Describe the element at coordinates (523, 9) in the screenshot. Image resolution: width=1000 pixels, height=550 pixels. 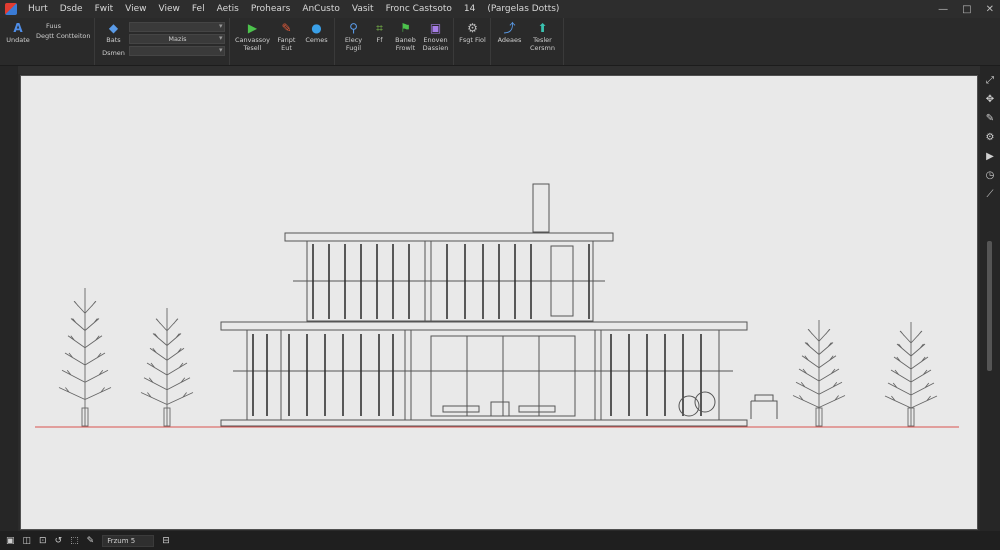
I see `menu-item: (Pargelas Dotts)` at that location.